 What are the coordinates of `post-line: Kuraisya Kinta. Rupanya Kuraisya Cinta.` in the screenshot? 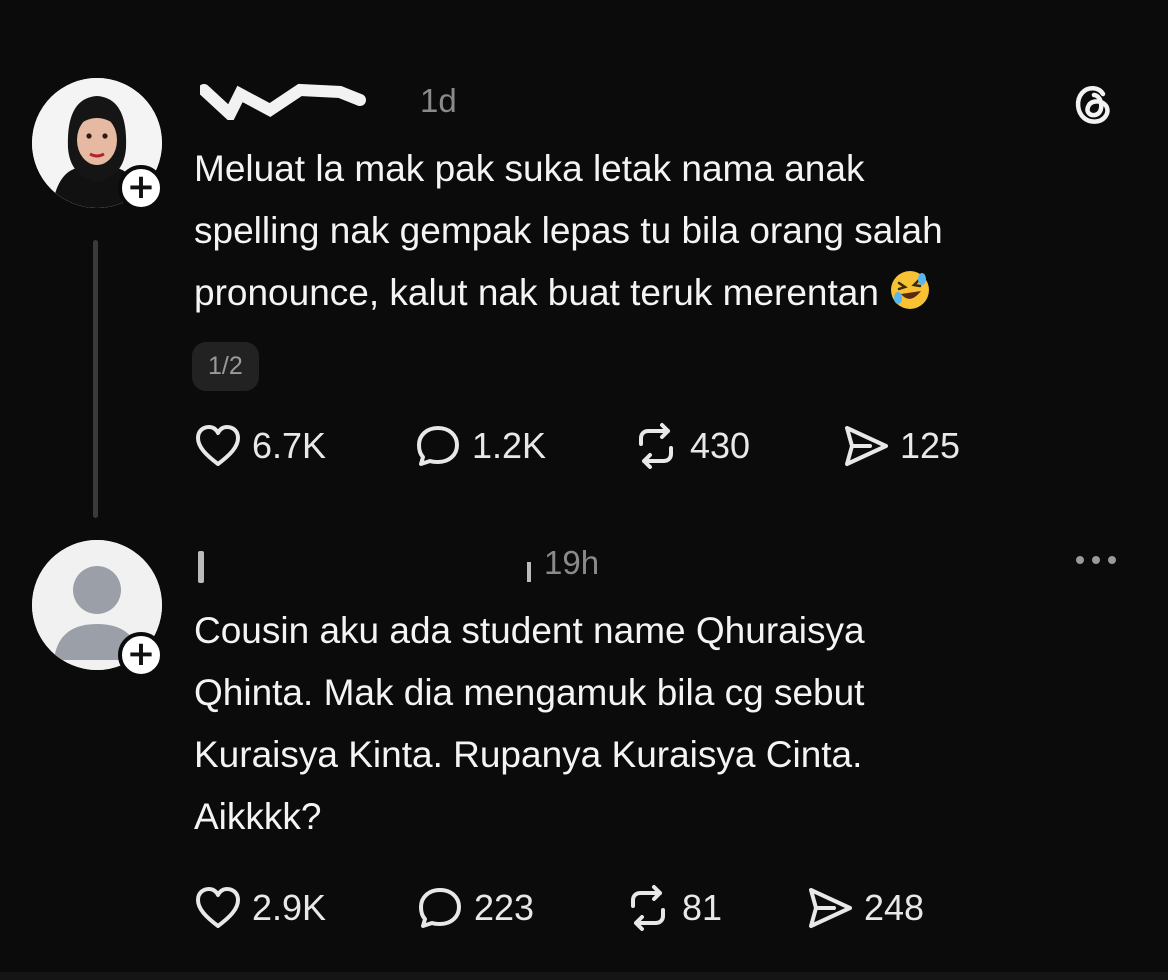 It's located at (528, 754).